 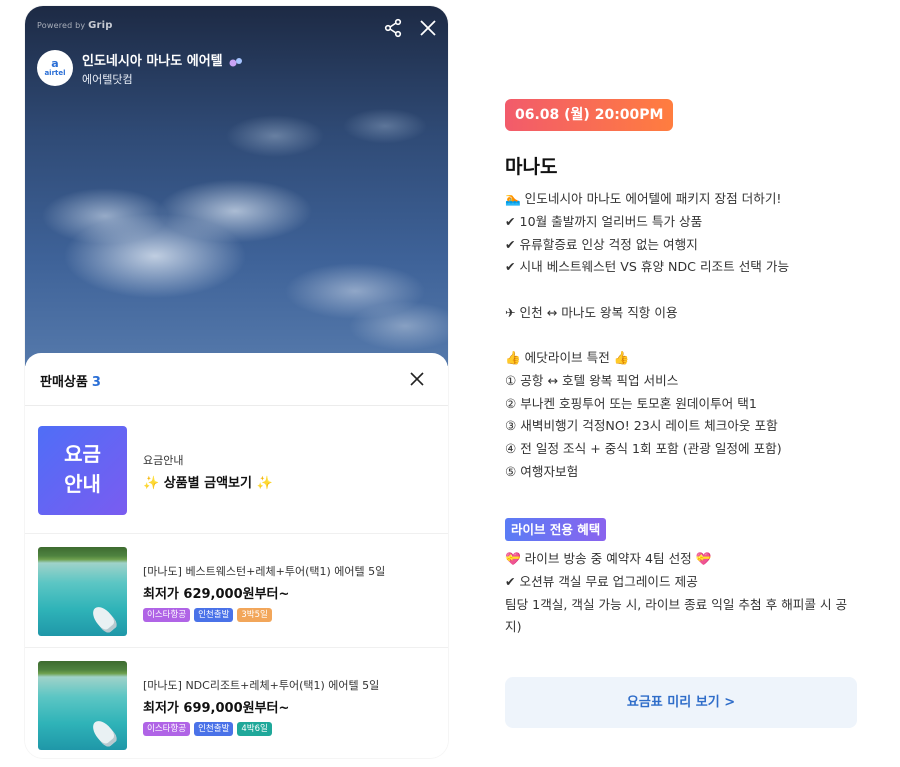 I want to click on product-count: 3, so click(x=96, y=382).